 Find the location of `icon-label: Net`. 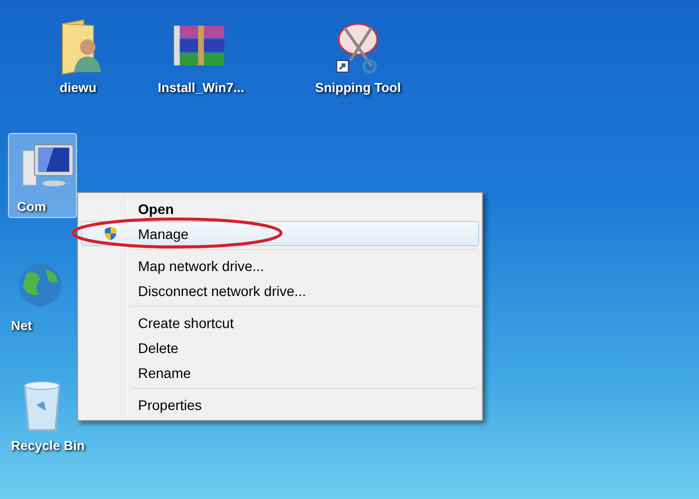

icon-label: Net is located at coordinates (21, 325).